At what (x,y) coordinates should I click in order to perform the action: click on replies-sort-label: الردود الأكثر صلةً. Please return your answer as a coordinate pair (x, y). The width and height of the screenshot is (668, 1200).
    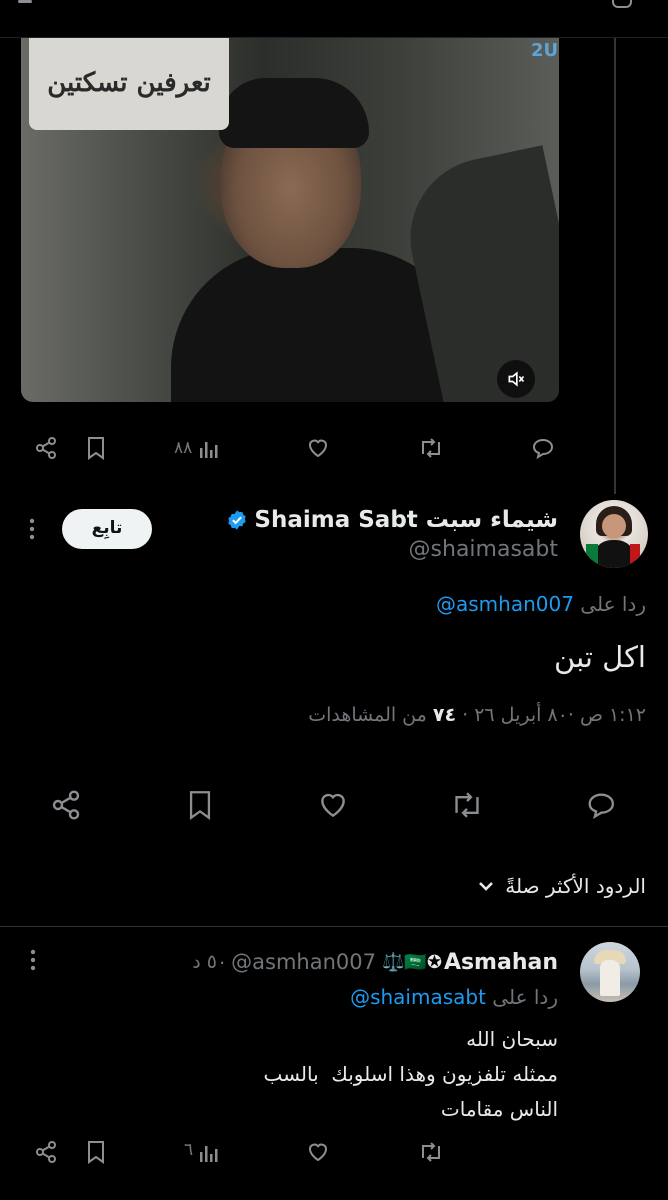
    Looking at the image, I should click on (575, 886).